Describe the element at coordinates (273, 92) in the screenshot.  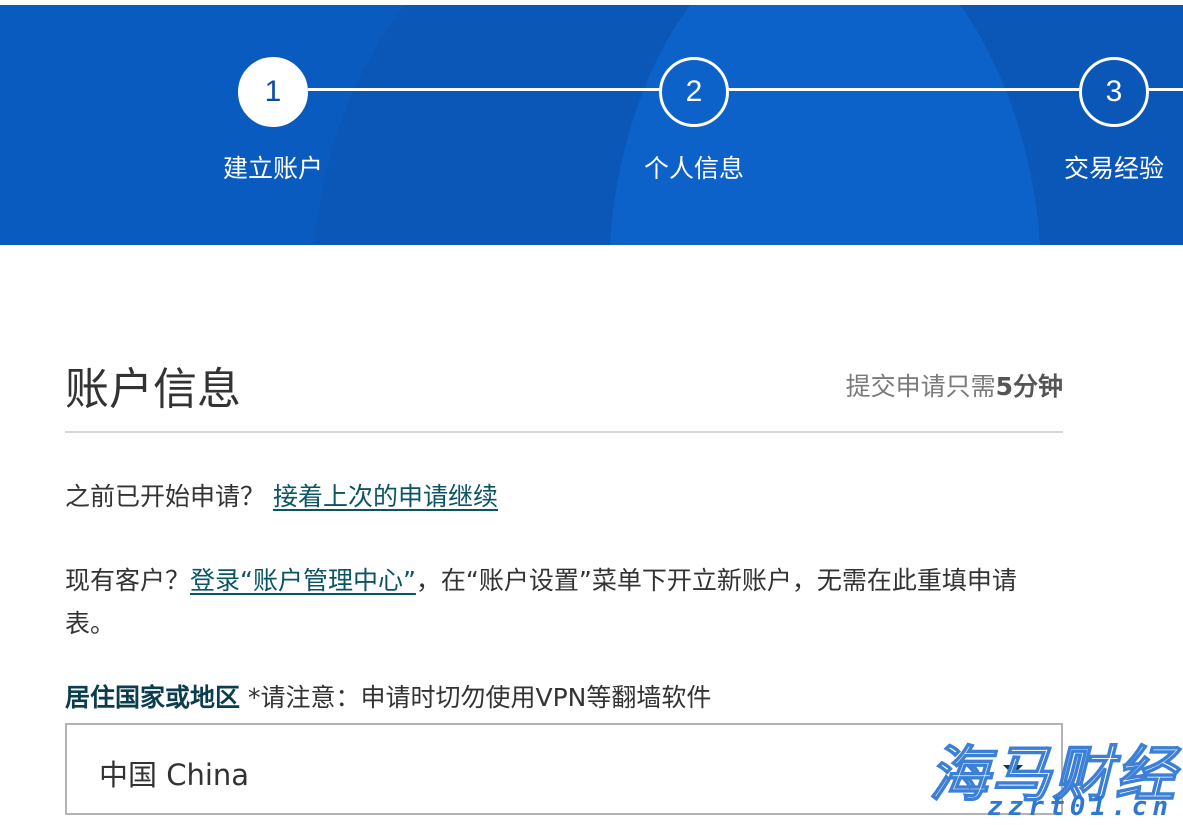
I see `step-number-circle: 1` at that location.